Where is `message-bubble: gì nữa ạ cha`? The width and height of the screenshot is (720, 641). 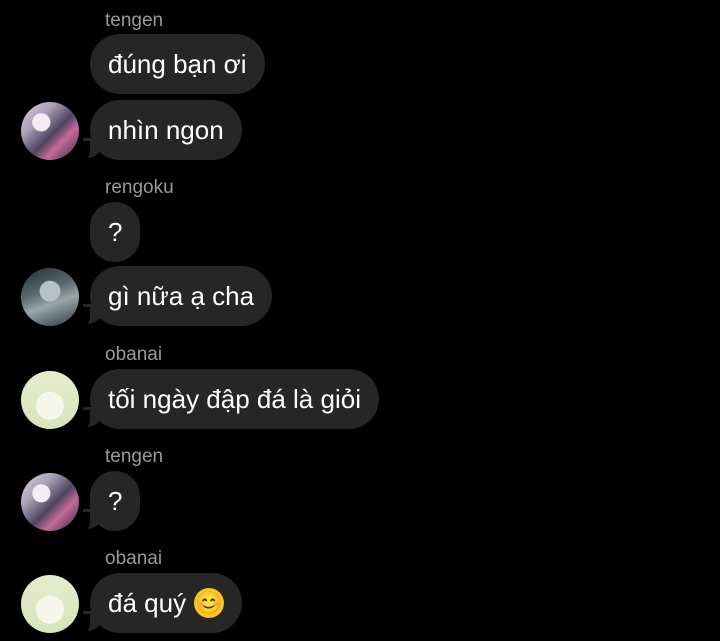
message-bubble: gì nữa ạ cha is located at coordinates (175, 296).